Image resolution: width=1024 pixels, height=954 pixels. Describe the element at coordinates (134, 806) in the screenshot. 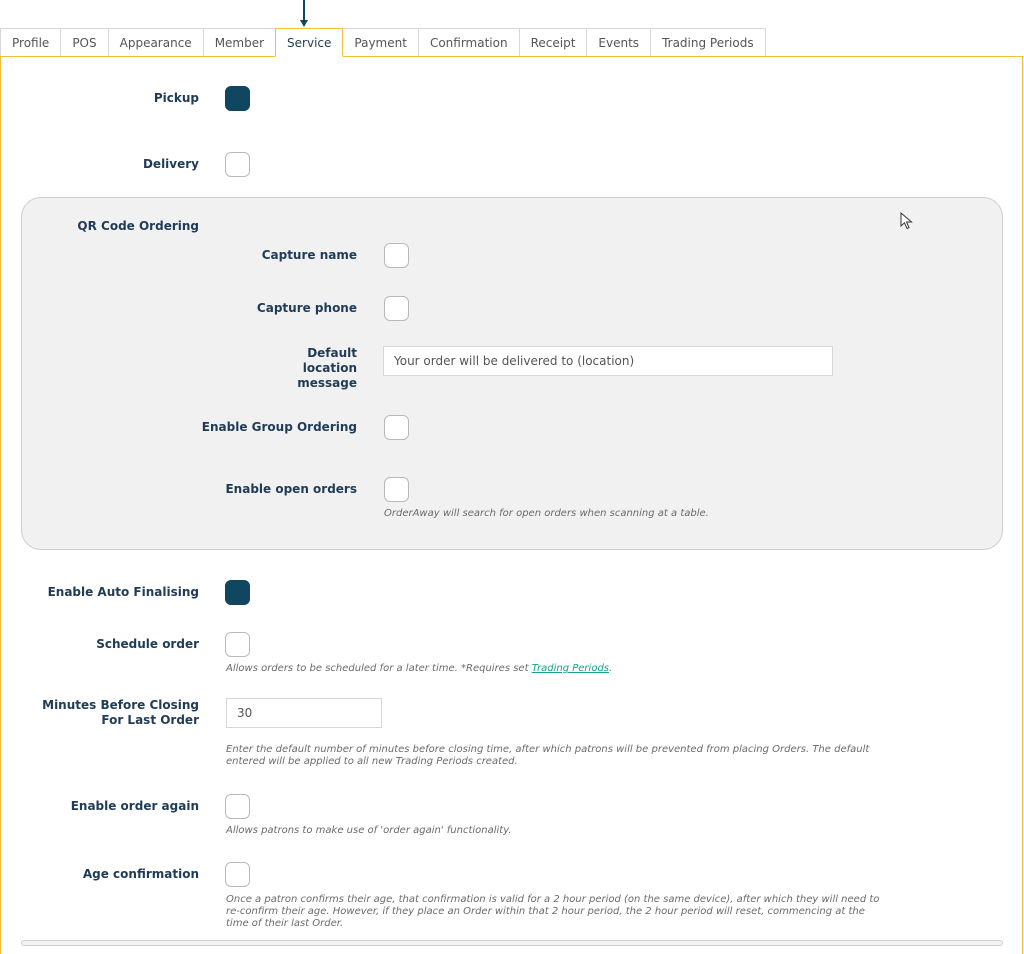

I see `order-again-label: Enable order again` at that location.